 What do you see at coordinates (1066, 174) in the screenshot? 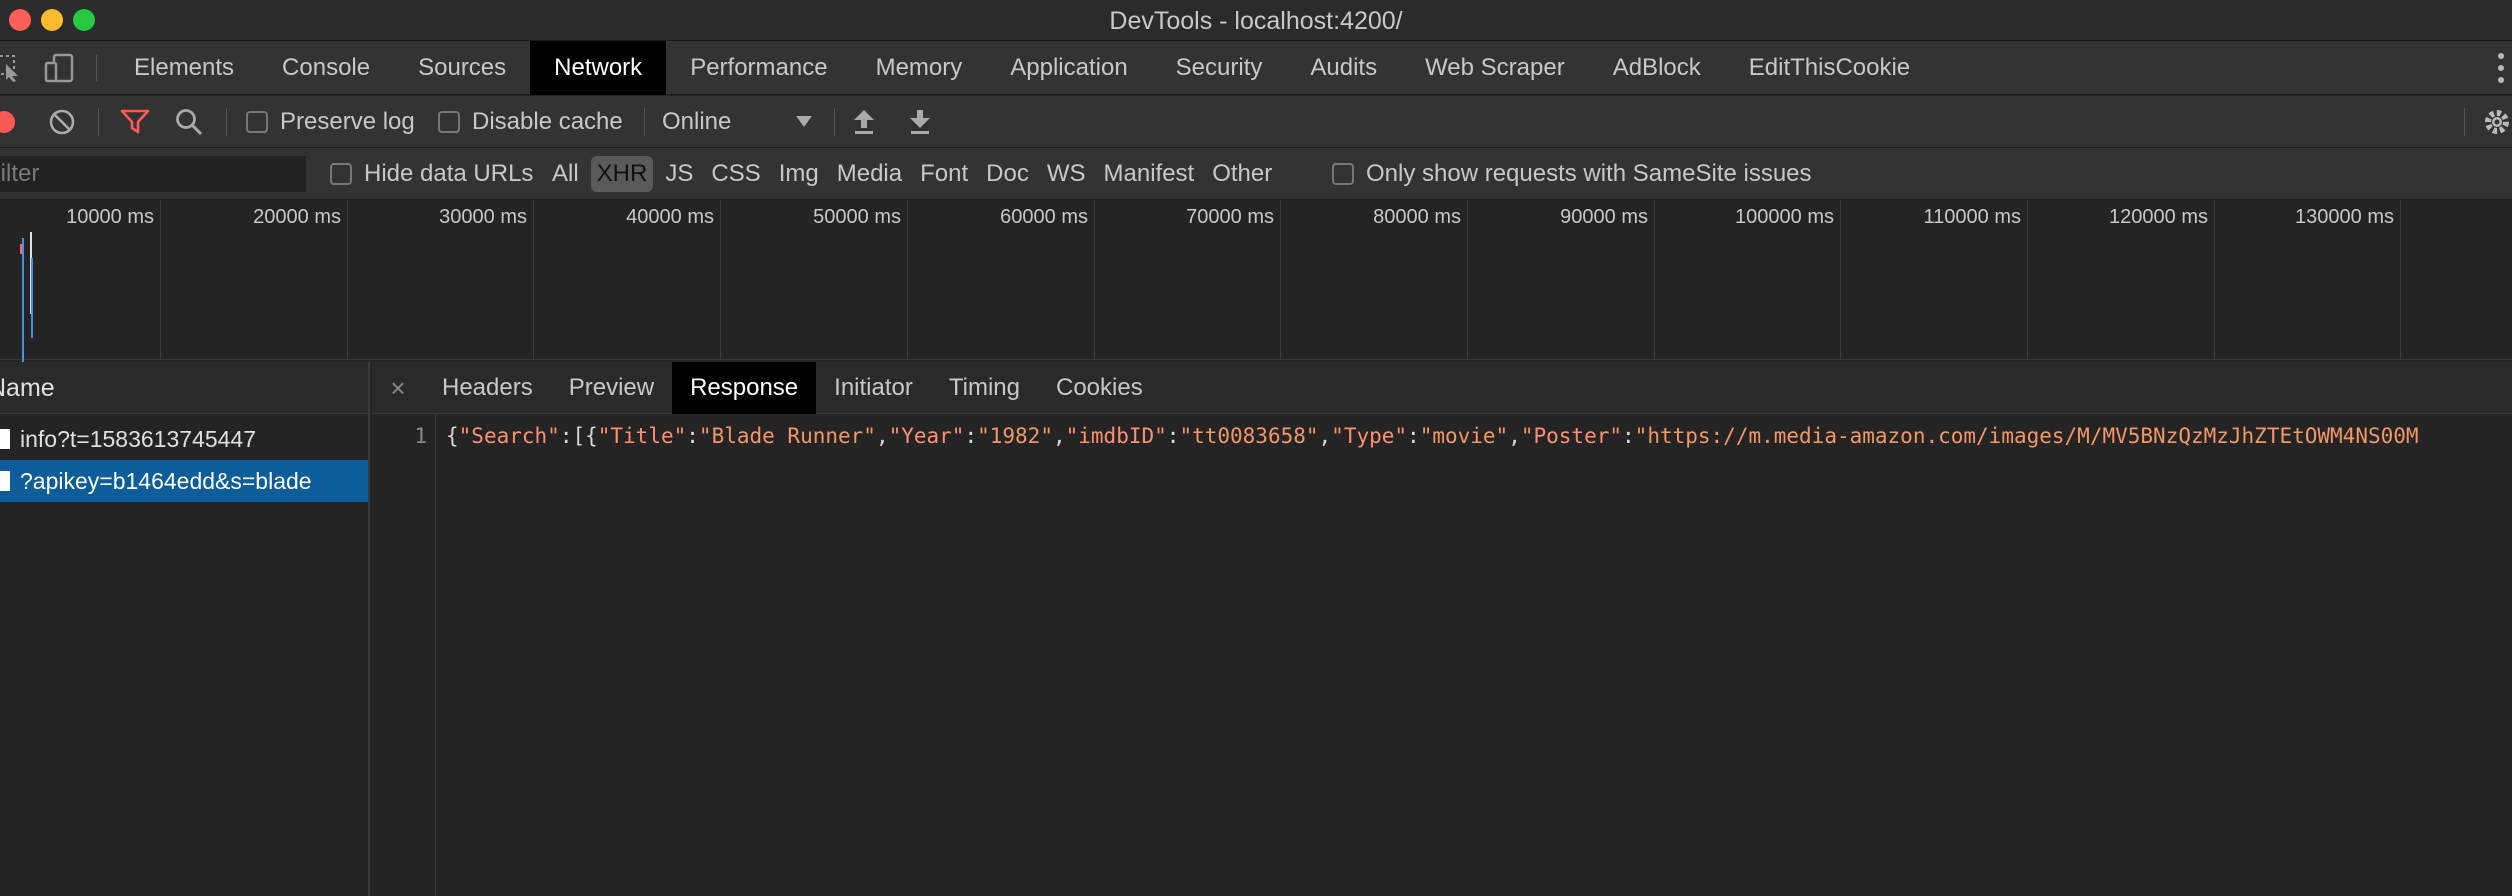
I see `filter-type-ws: WS` at bounding box center [1066, 174].